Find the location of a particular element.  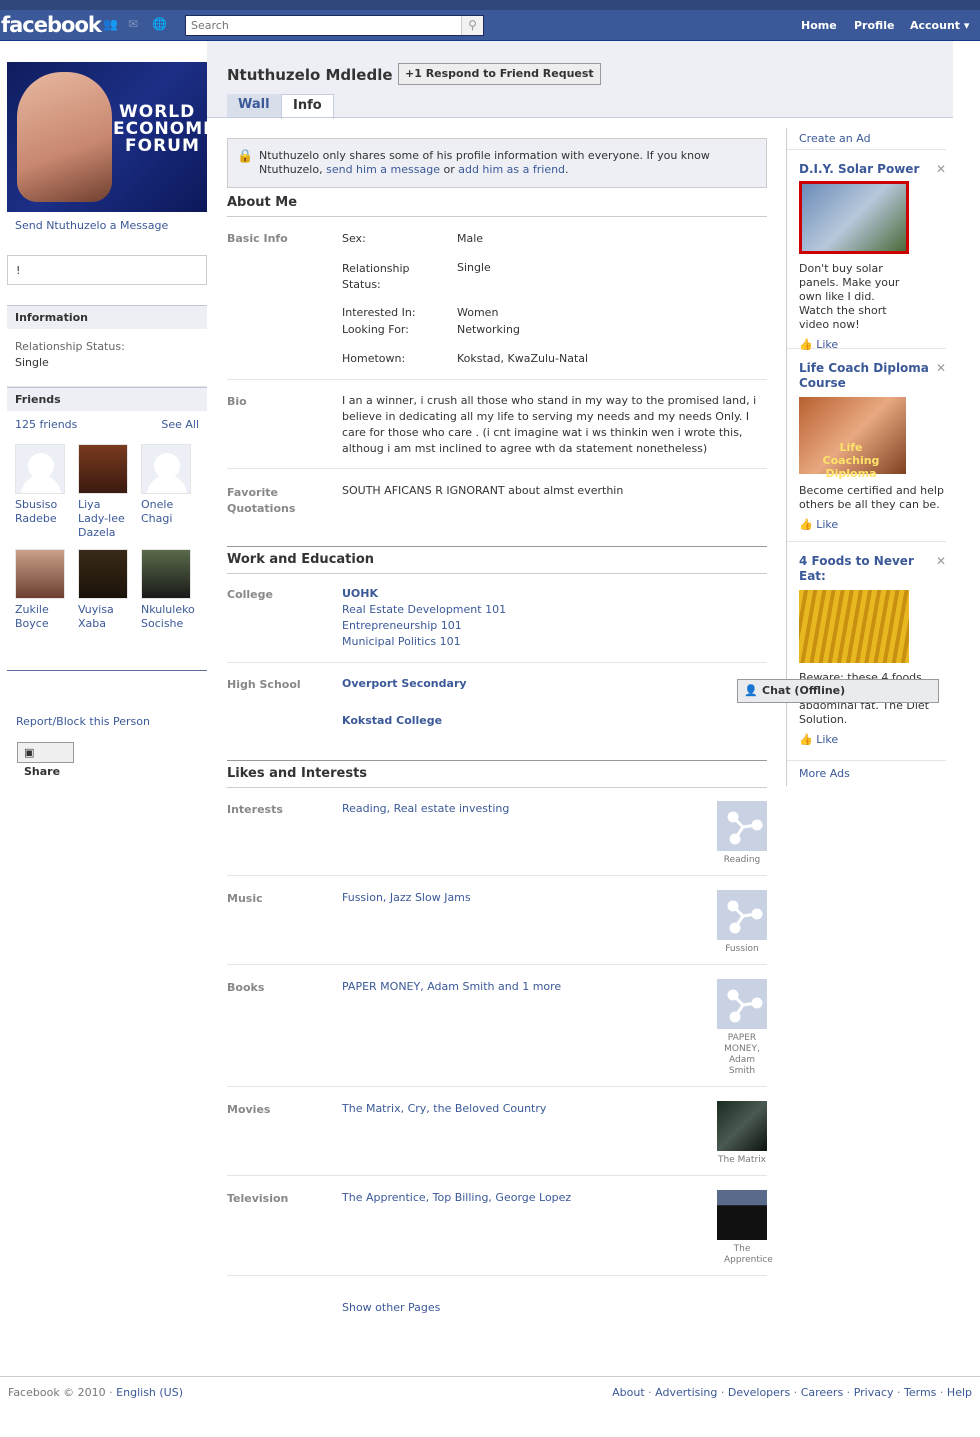

page-caption: The Apprentice is located at coordinates (742, 1255).